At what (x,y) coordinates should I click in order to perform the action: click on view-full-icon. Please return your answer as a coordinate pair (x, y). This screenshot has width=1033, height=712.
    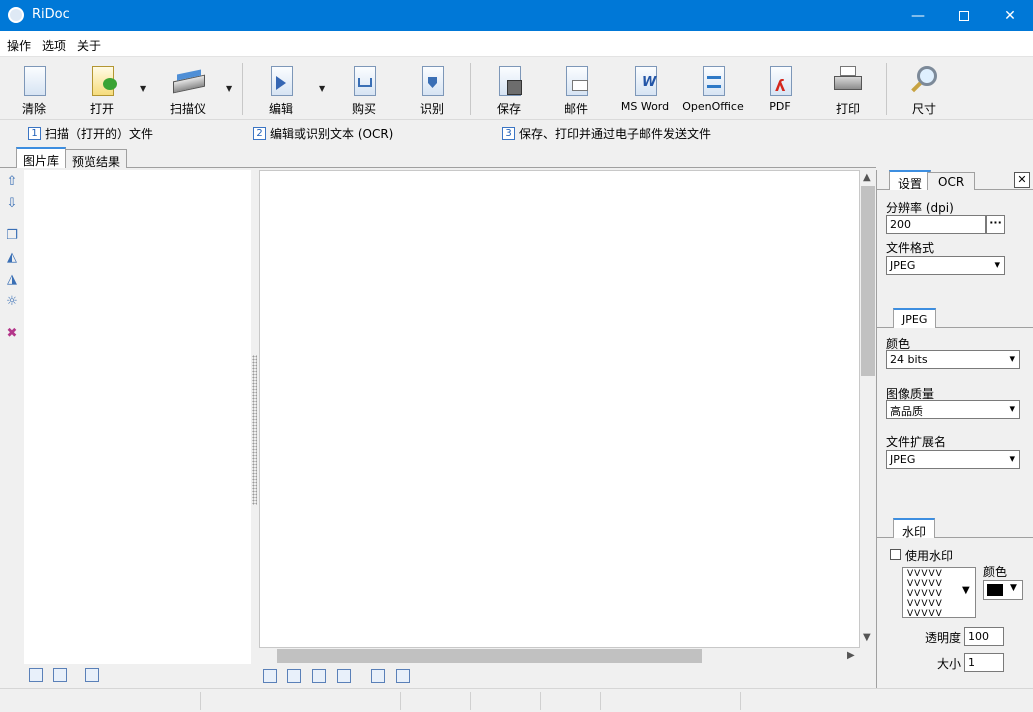
    Looking at the image, I should click on (344, 676).